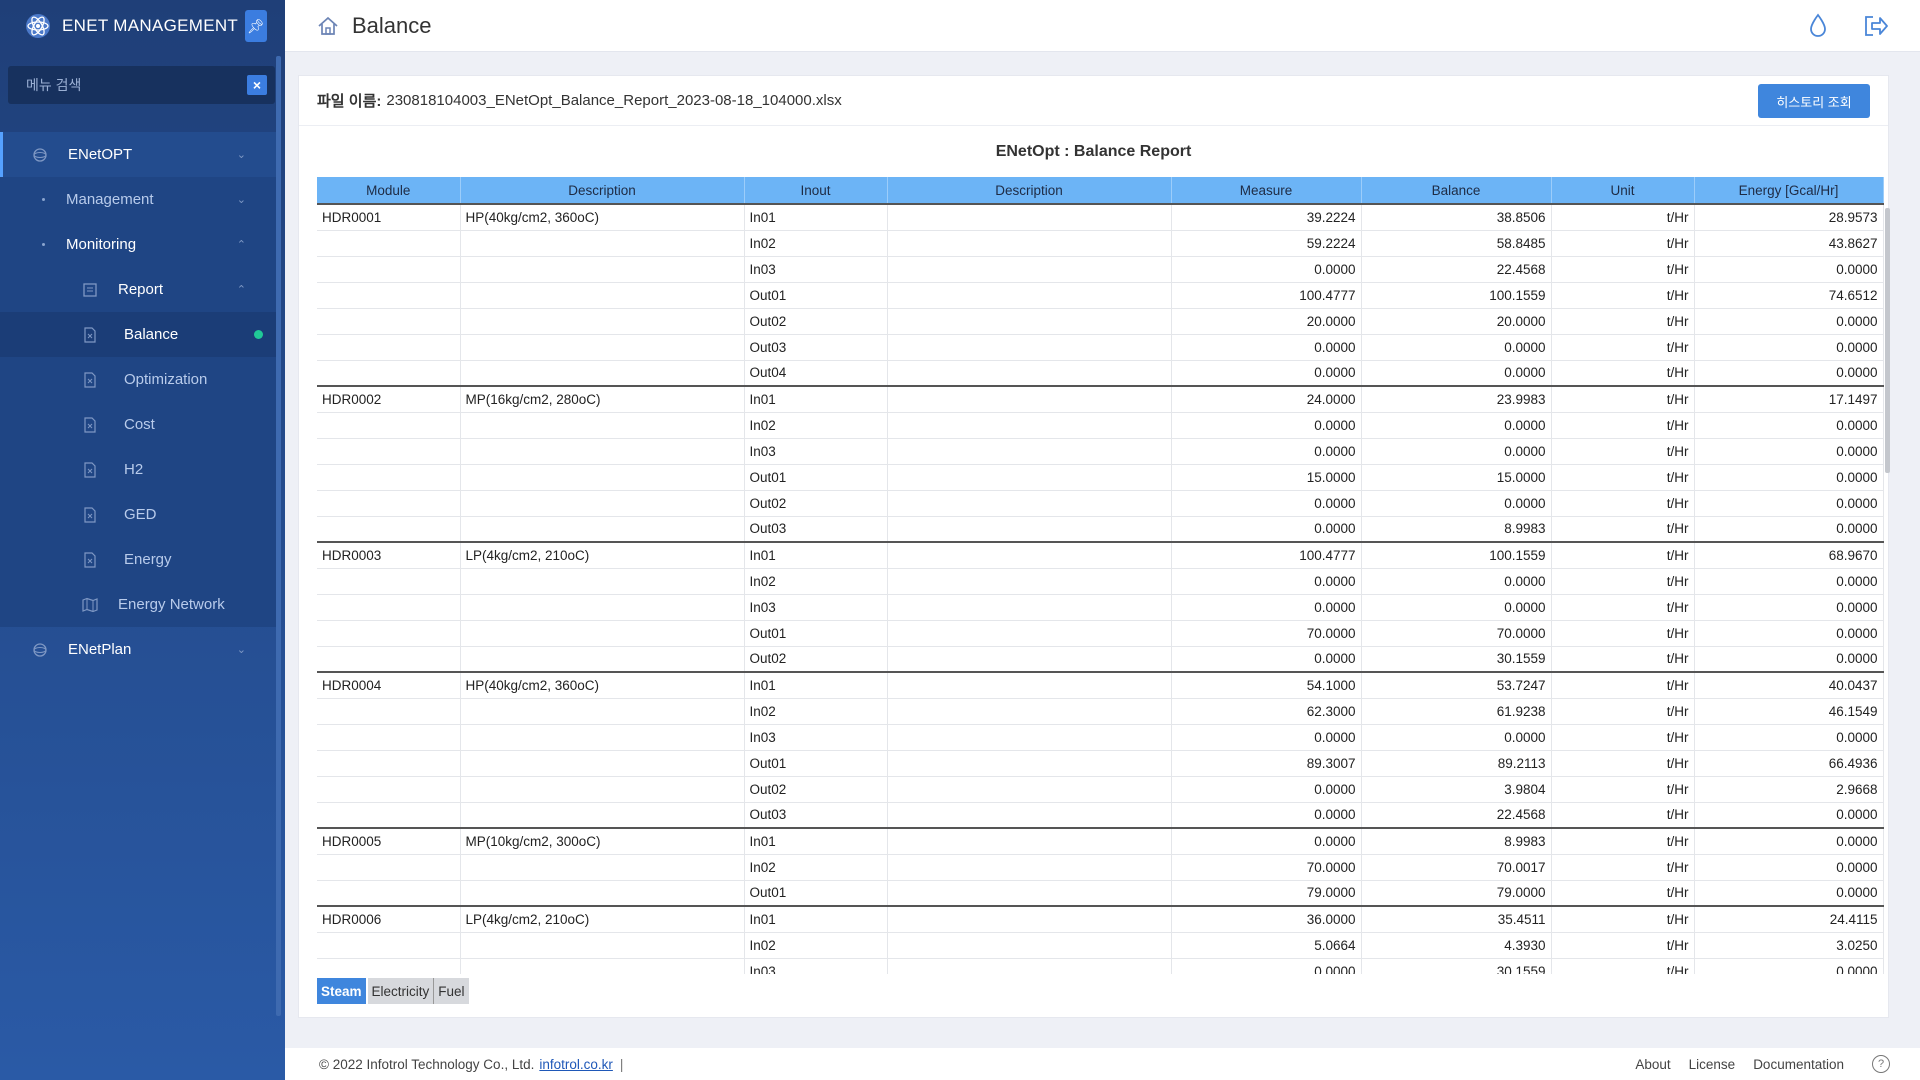 The height and width of the screenshot is (1080, 1920). Describe the element at coordinates (1712, 1064) in the screenshot. I see `license-link: License` at that location.